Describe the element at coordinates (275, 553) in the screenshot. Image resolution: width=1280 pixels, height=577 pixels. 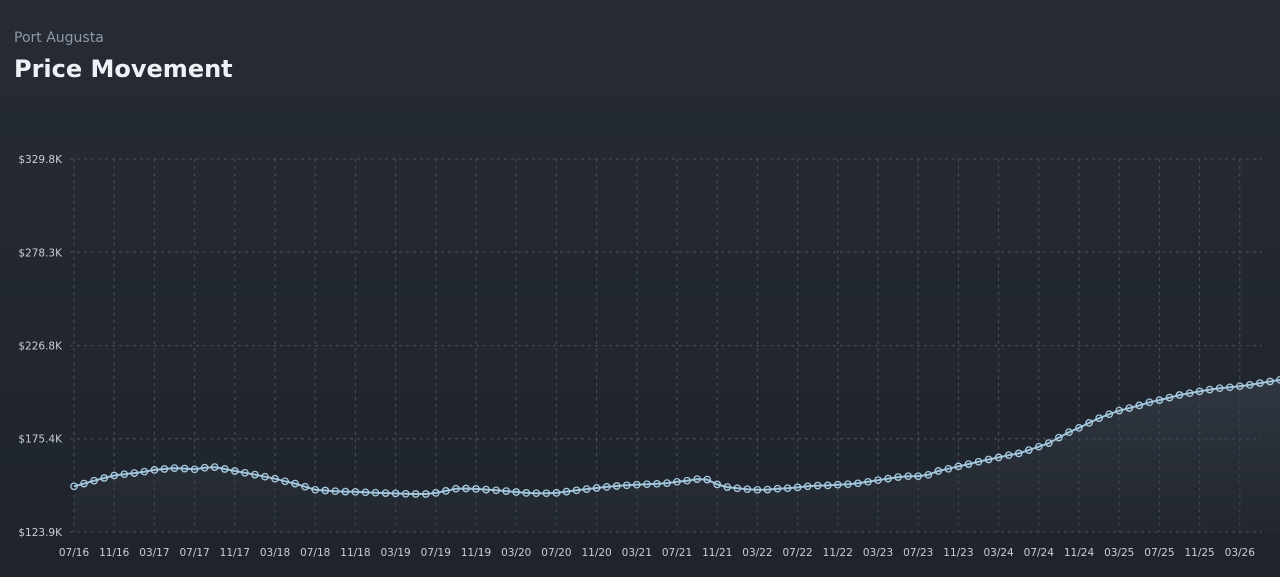
I see `x-tick-label: 03/18` at that location.